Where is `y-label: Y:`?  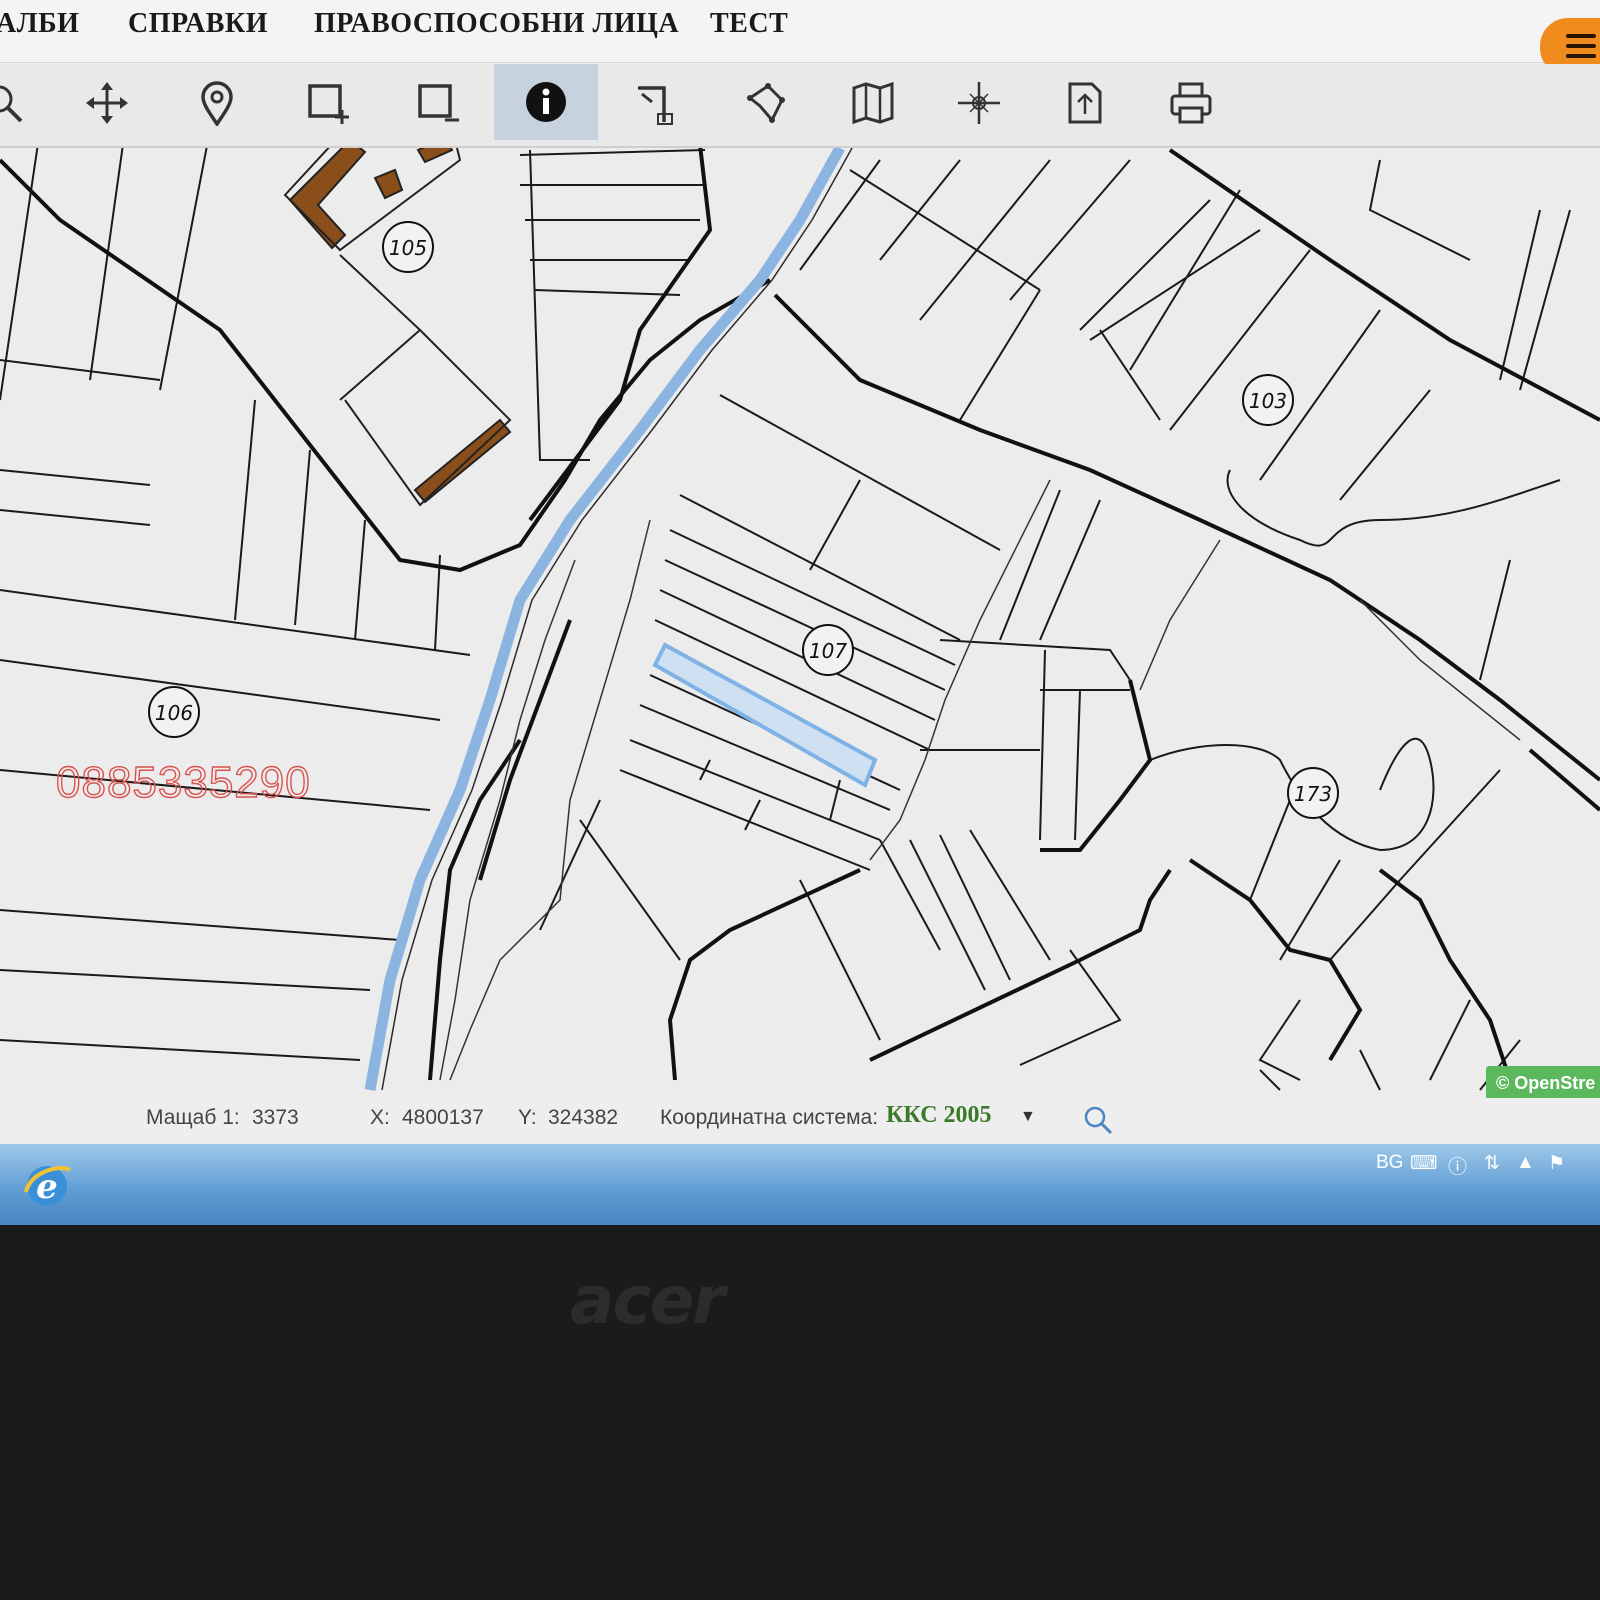 y-label: Y: is located at coordinates (527, 1117).